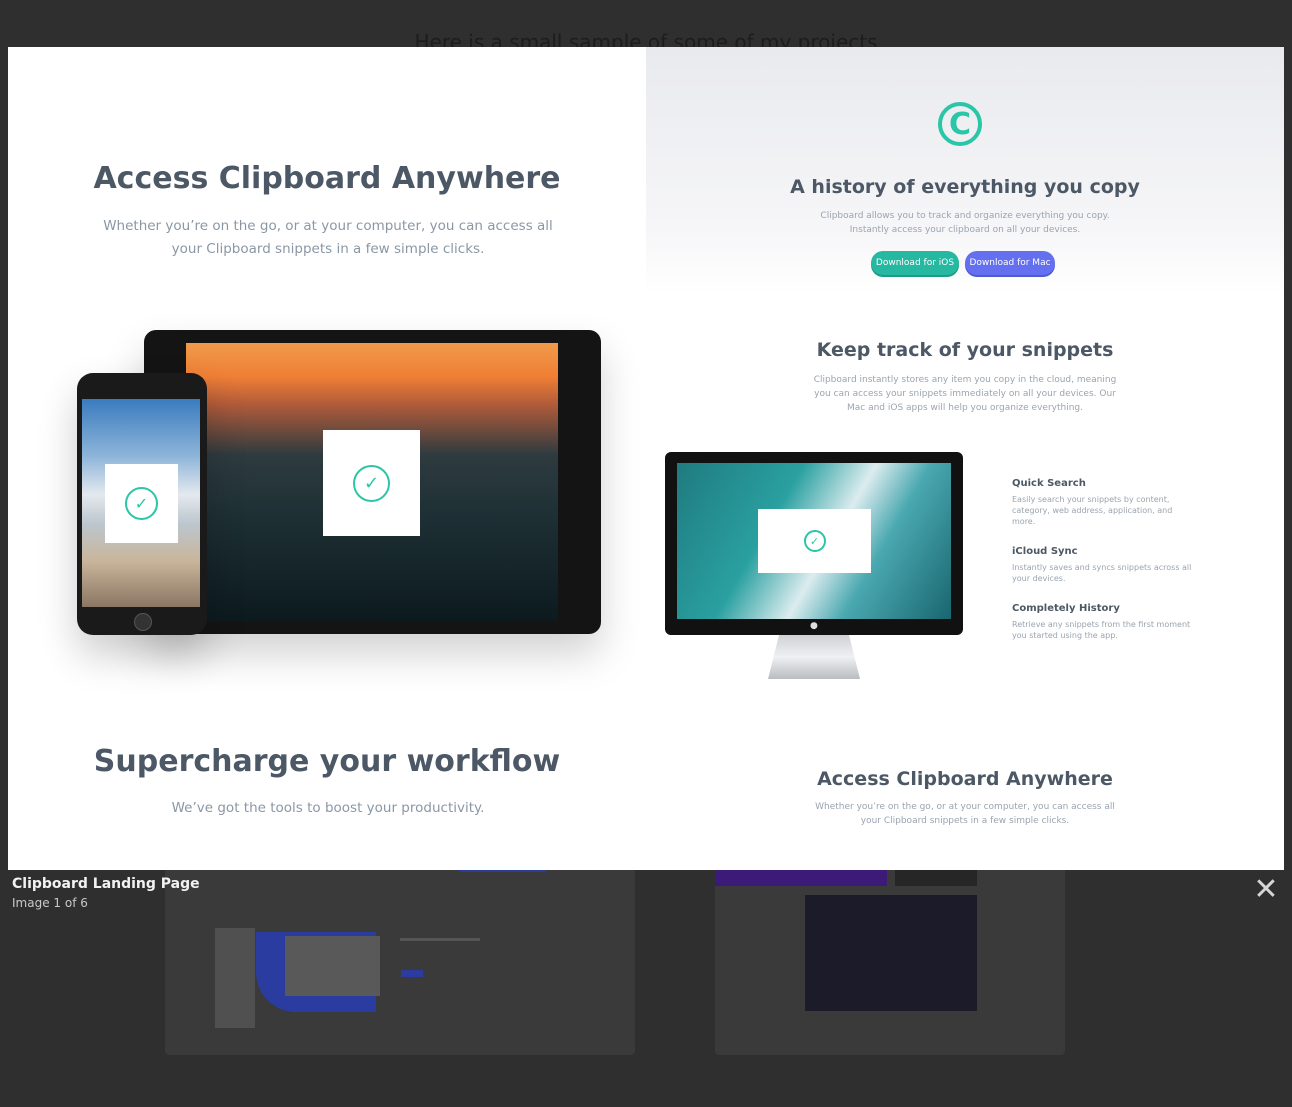 This screenshot has height=1107, width=1292. I want to click on apple-logo-icon: ●, so click(814, 626).